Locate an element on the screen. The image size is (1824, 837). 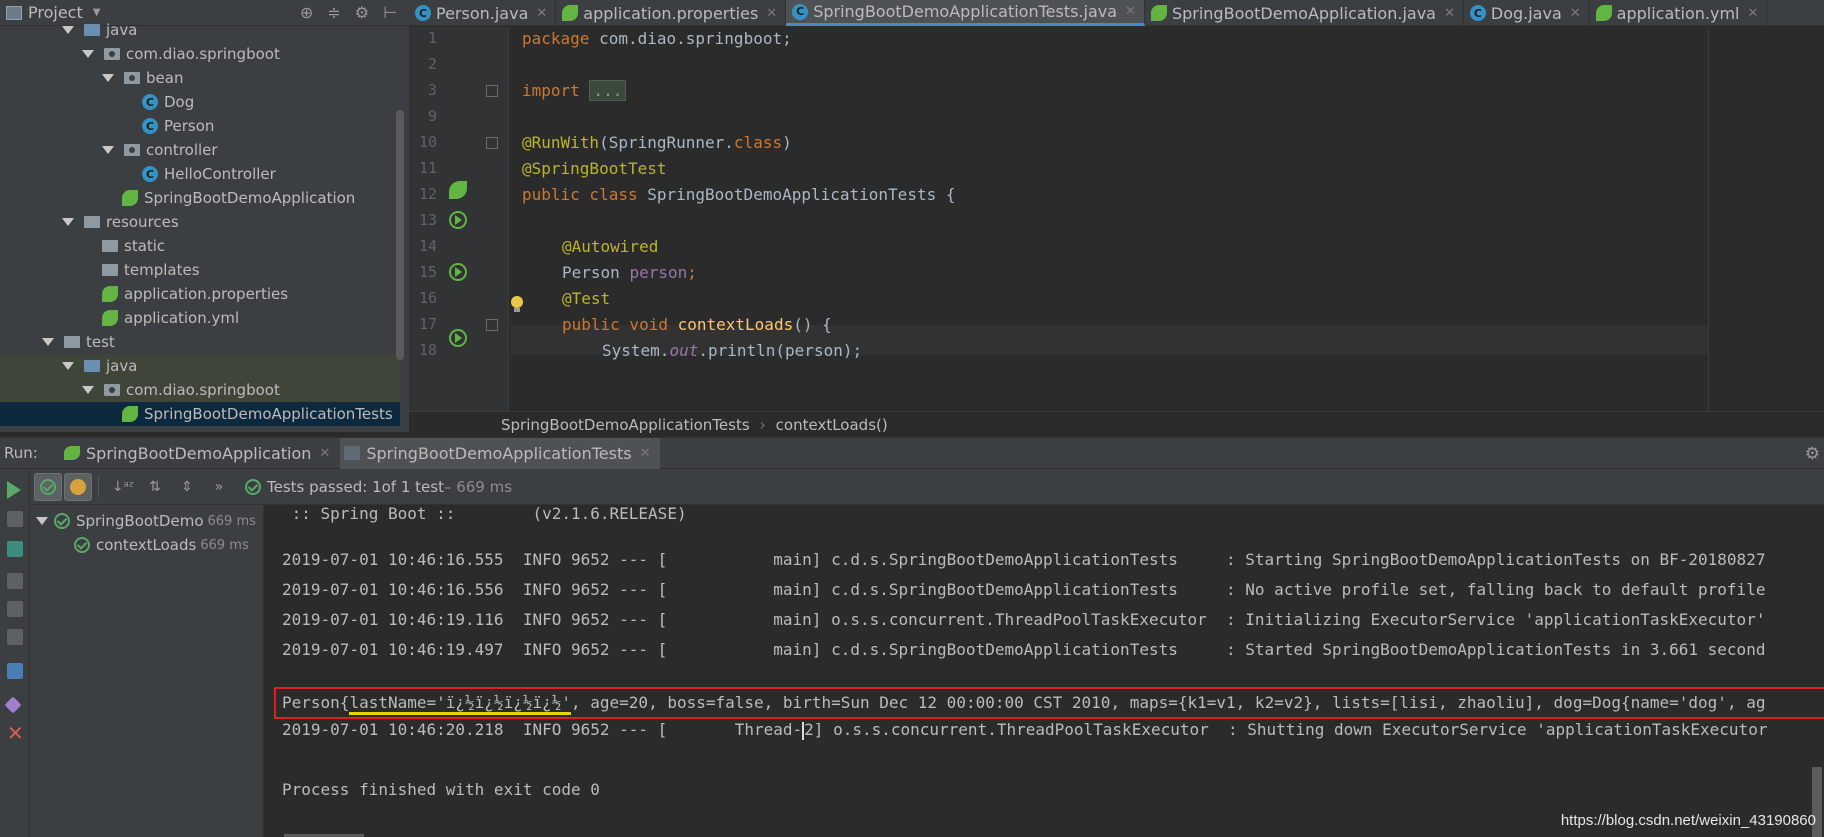
rerun-failed-icon is located at coordinates (15, 519).